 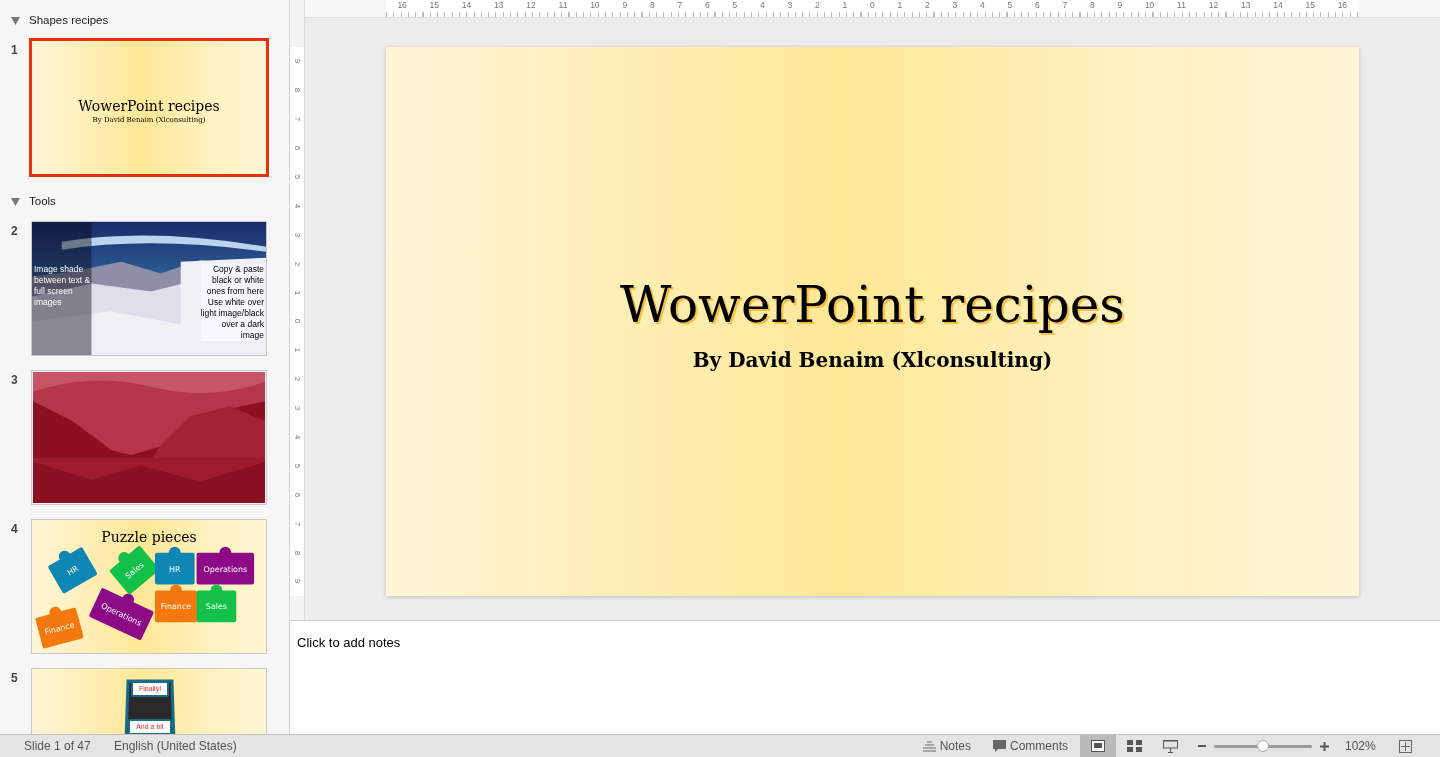 What do you see at coordinates (872, 305) in the screenshot?
I see `slide-title: WowerPoint recipes` at bounding box center [872, 305].